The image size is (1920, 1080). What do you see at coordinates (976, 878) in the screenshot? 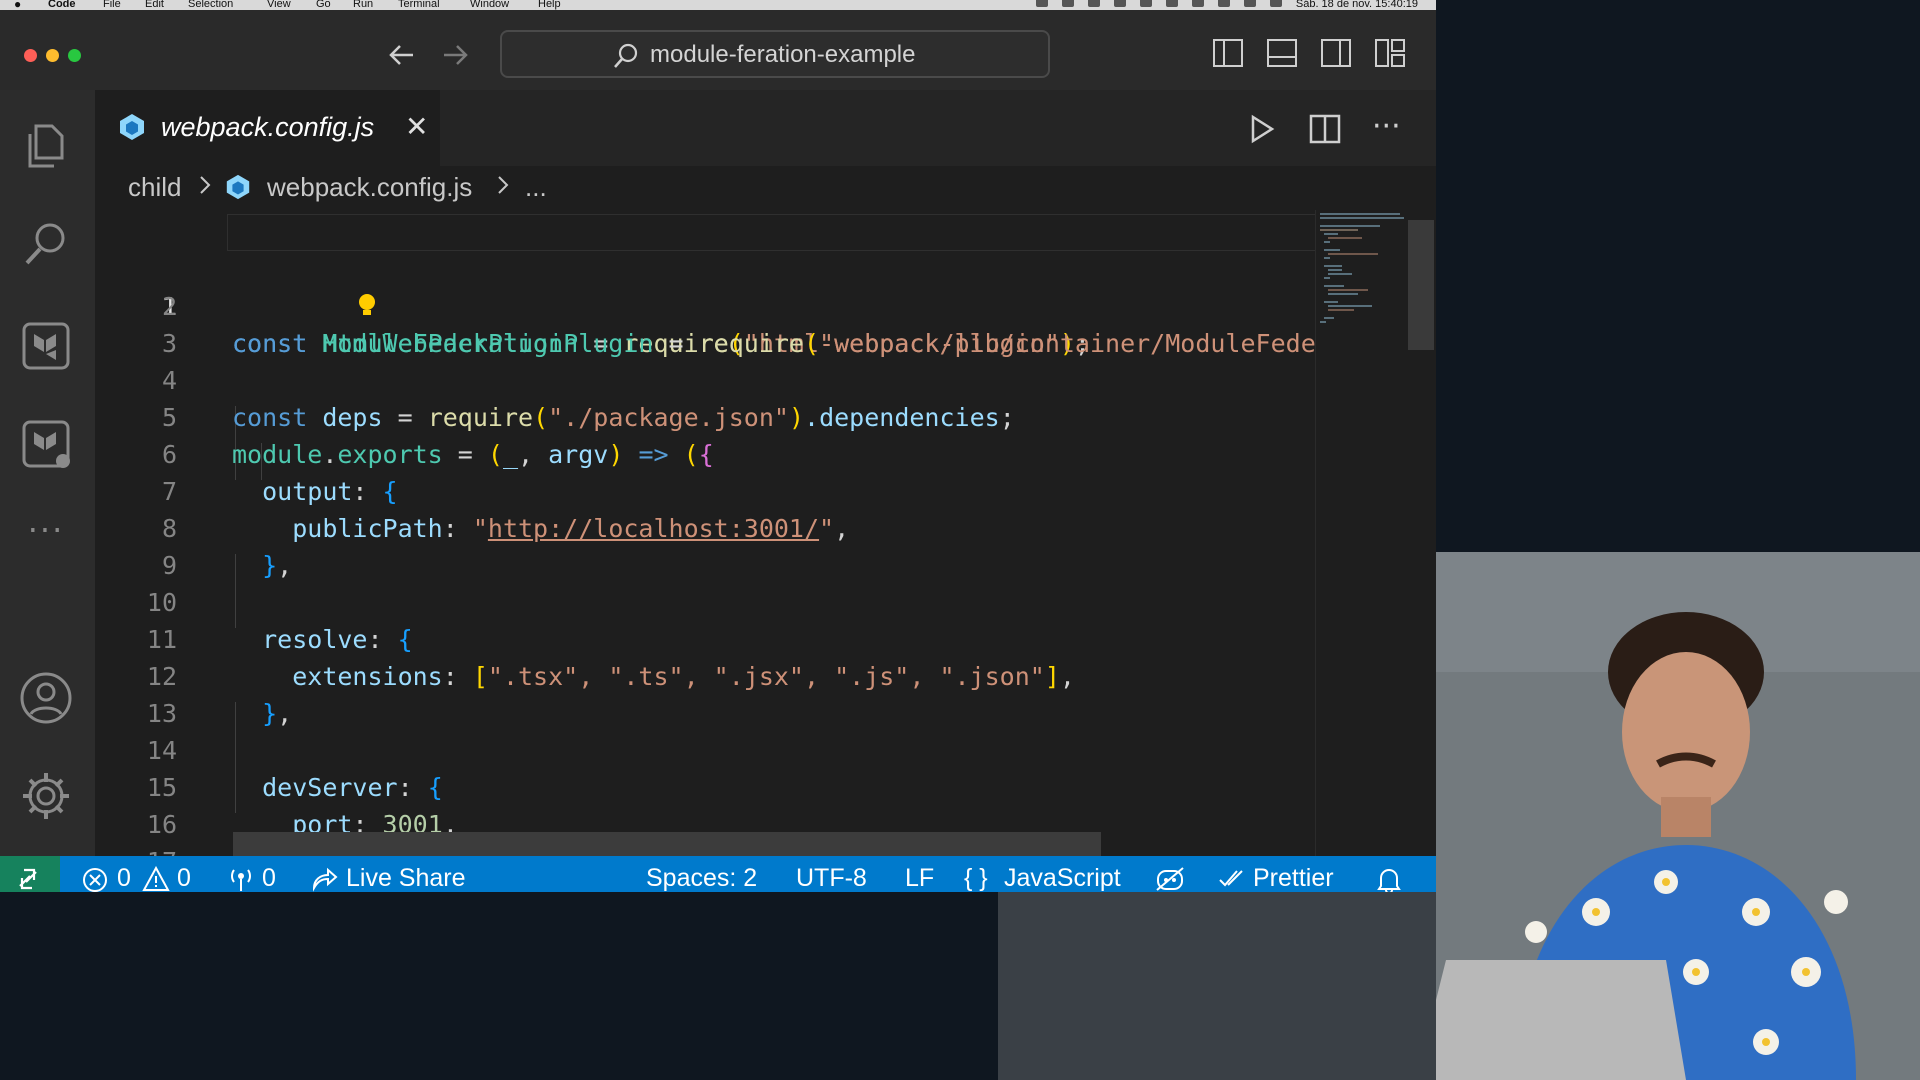
I see `braces-icon: { }` at bounding box center [976, 878].